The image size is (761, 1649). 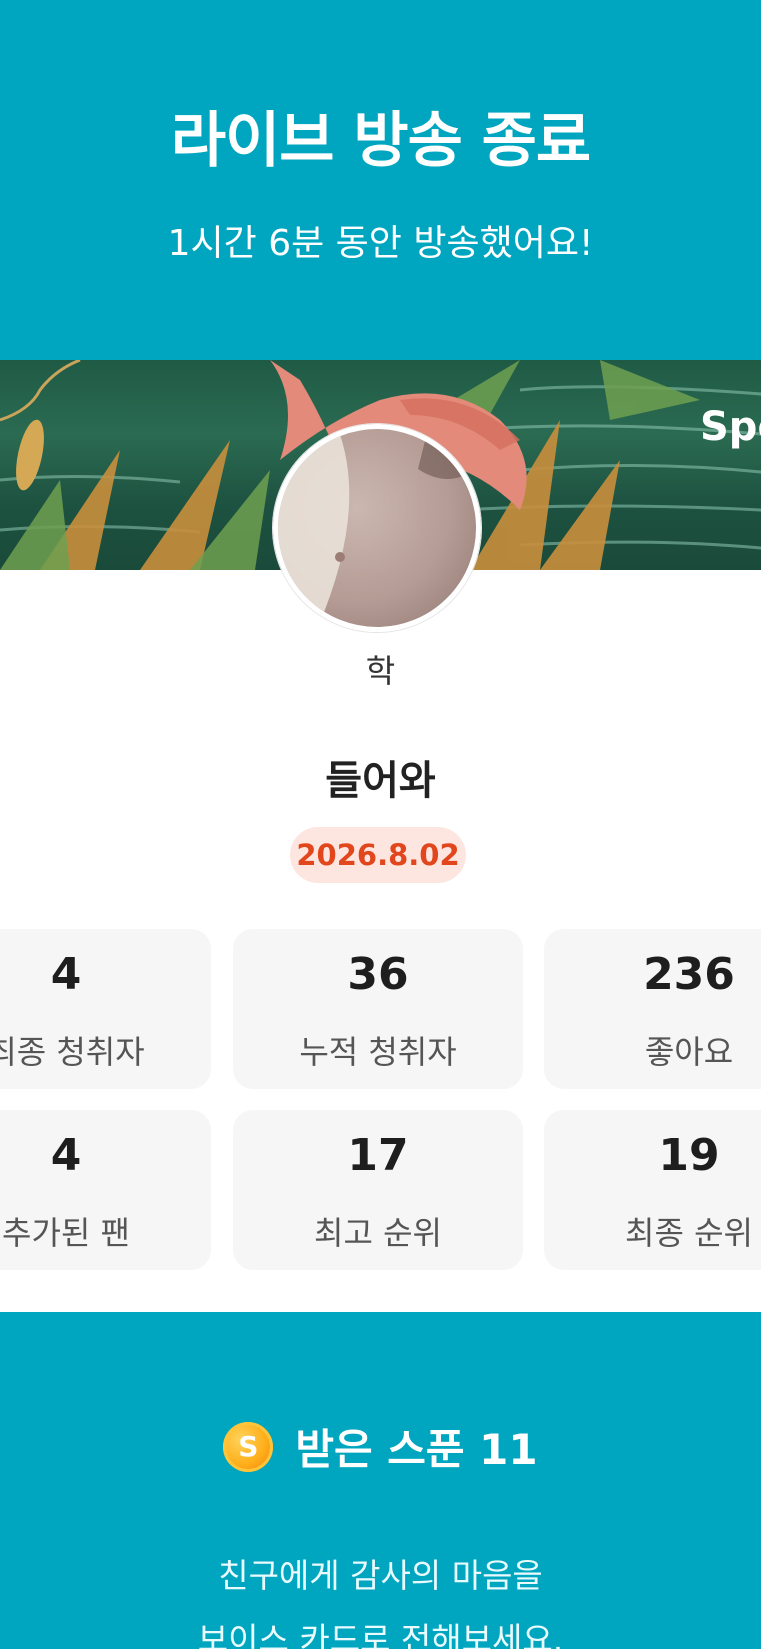 I want to click on username: 학, so click(x=380, y=671).